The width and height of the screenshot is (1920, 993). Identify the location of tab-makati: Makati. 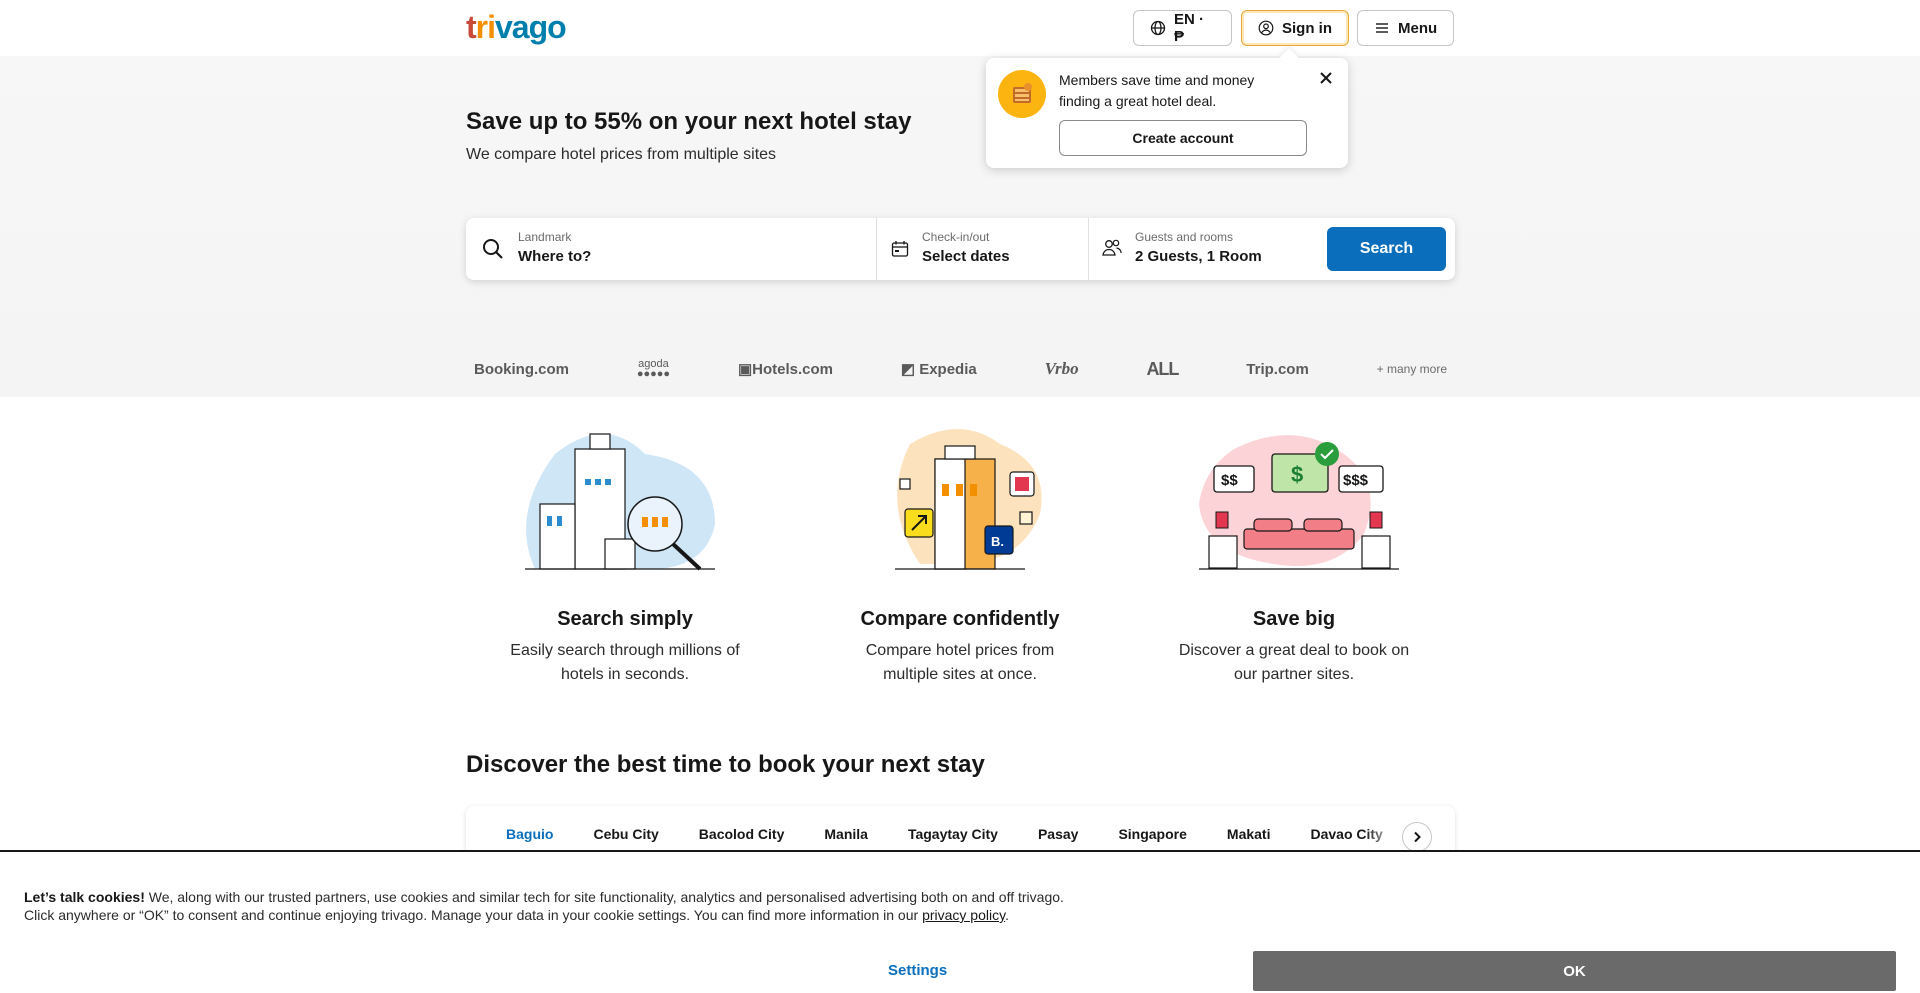
(1249, 834).